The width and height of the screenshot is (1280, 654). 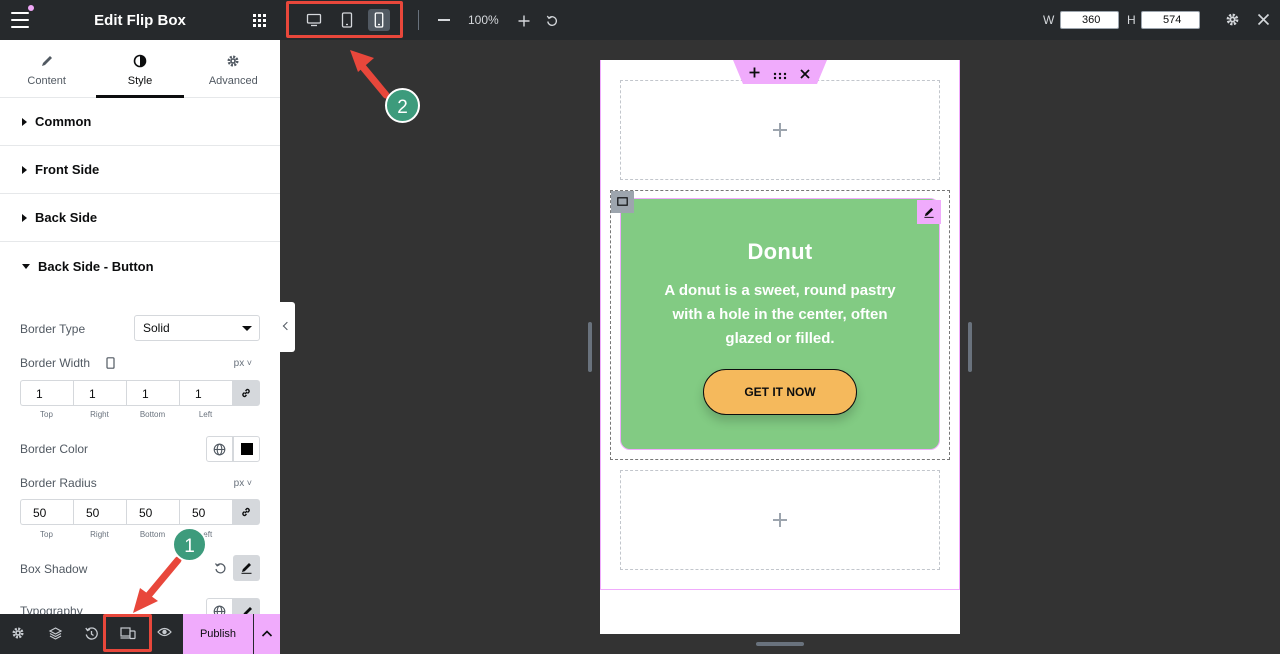 I want to click on annotation-badge-2: 2, so click(x=402, y=105).